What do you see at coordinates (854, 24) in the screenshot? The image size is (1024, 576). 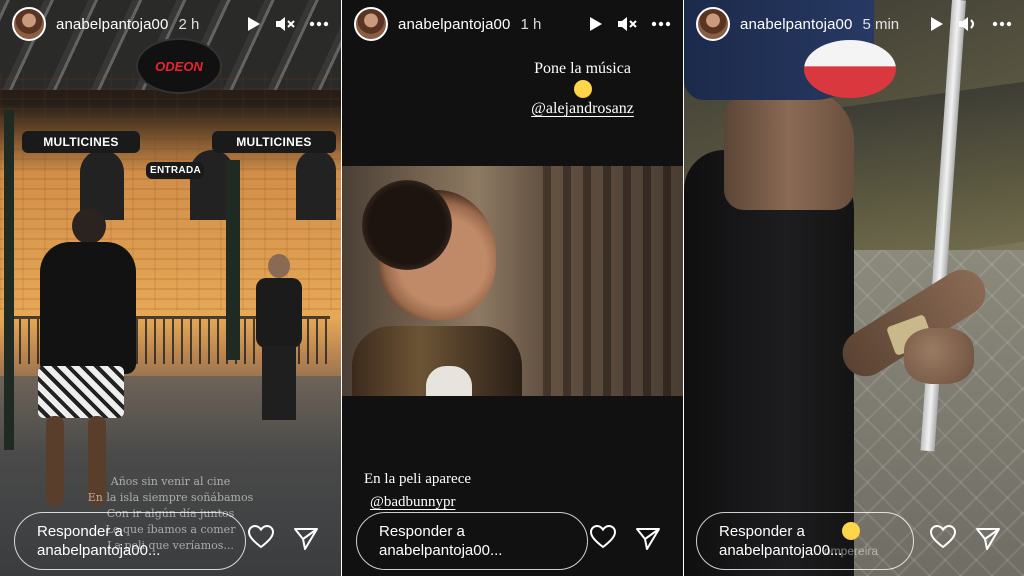 I see `story-header: anabelpantoja00 5 min` at bounding box center [854, 24].